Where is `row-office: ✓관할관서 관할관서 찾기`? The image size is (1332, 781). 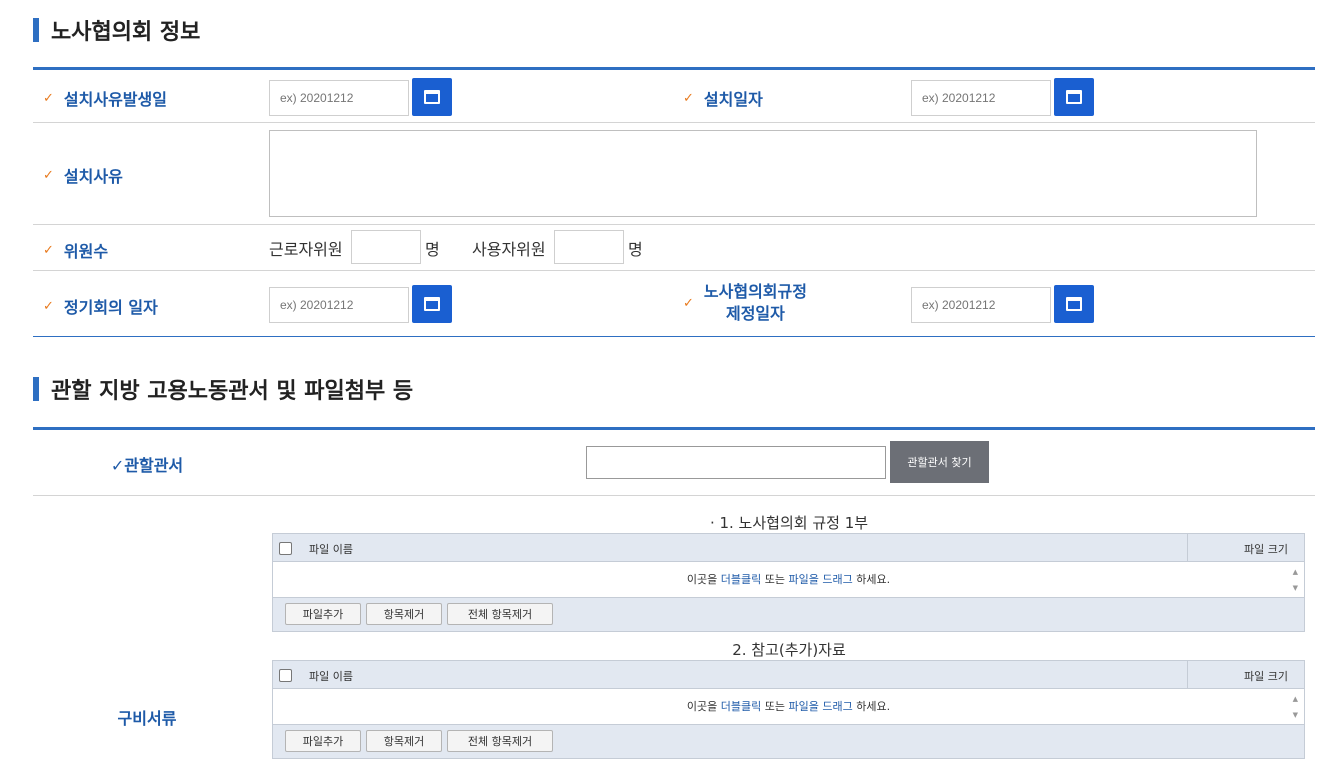 row-office: ✓관할관서 관할관서 찾기 is located at coordinates (674, 463).